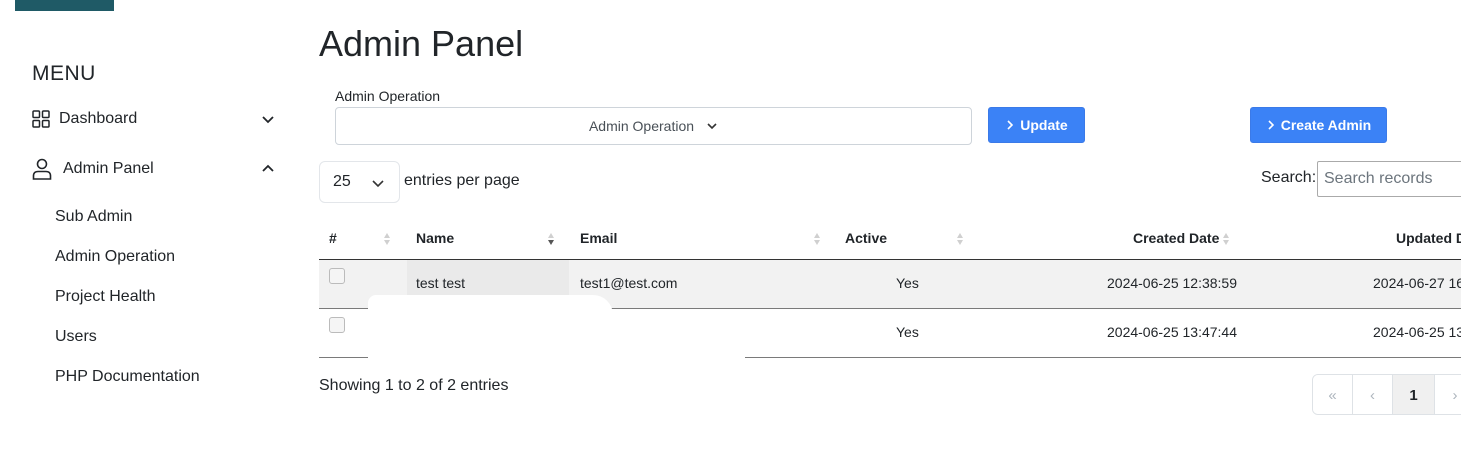 This screenshot has width=1461, height=465. I want to click on pagination-previous: ‹, so click(1373, 394).